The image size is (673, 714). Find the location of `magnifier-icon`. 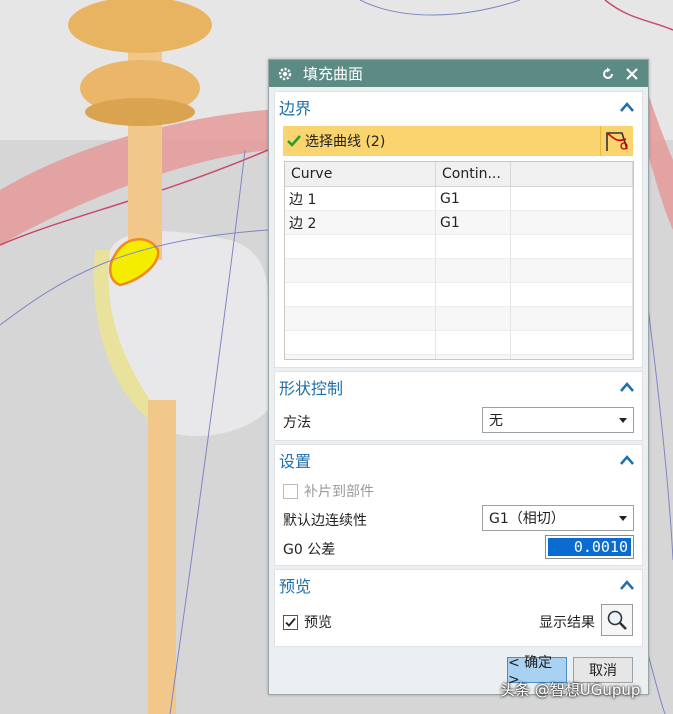

magnifier-icon is located at coordinates (617, 620).